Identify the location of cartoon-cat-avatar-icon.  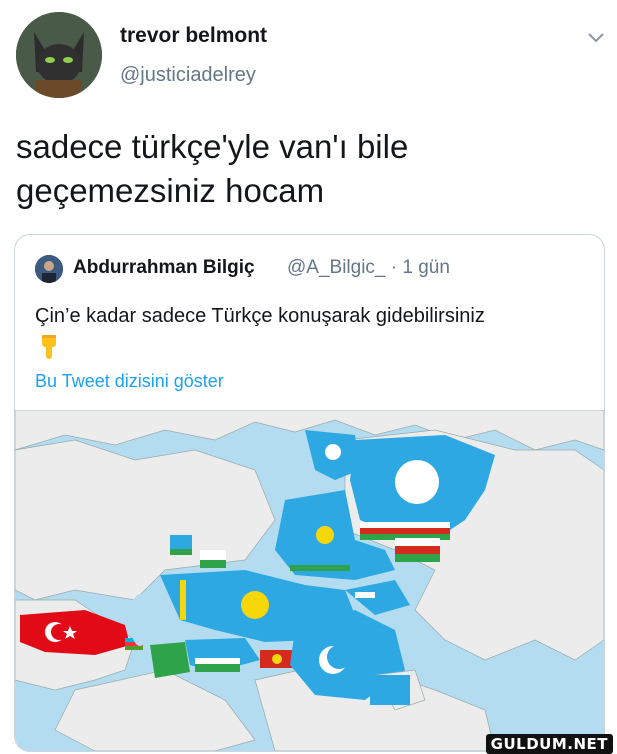
(59, 55).